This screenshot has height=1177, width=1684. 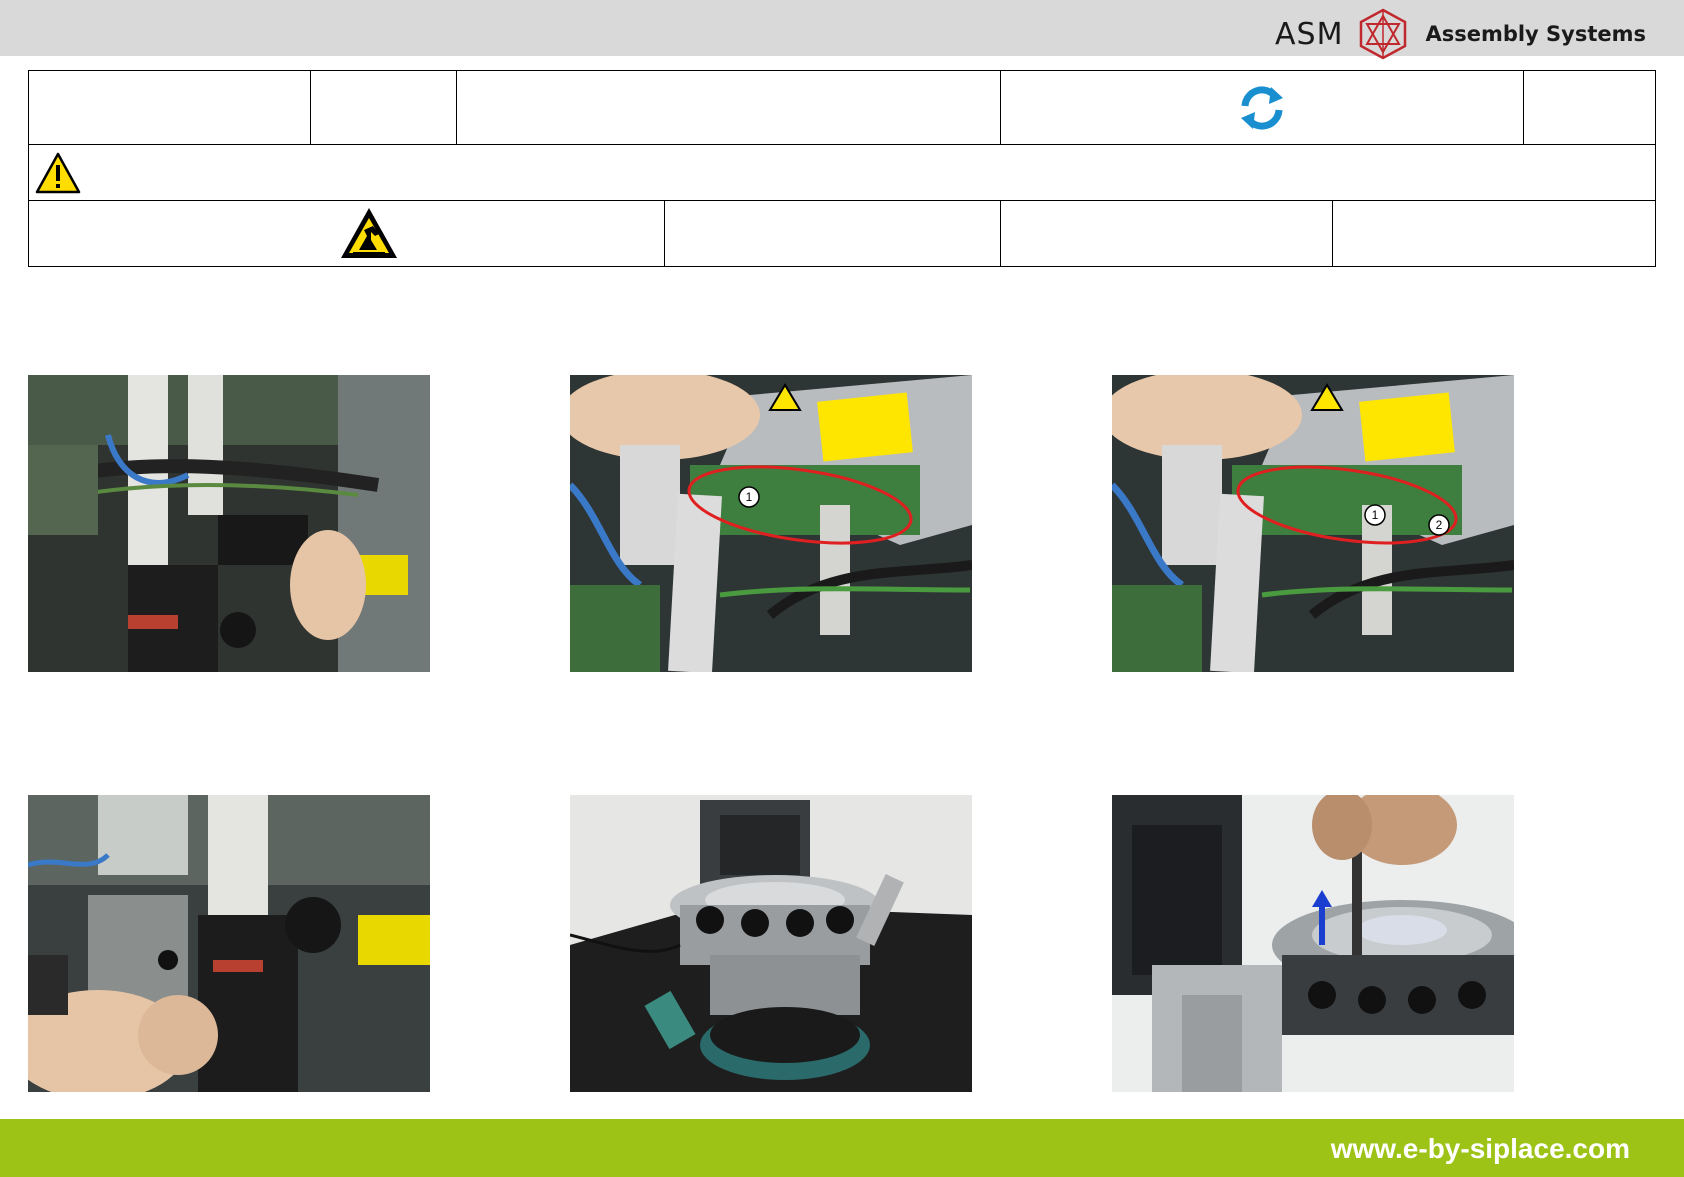 I want to click on esd-cell, so click(x=346, y=233).